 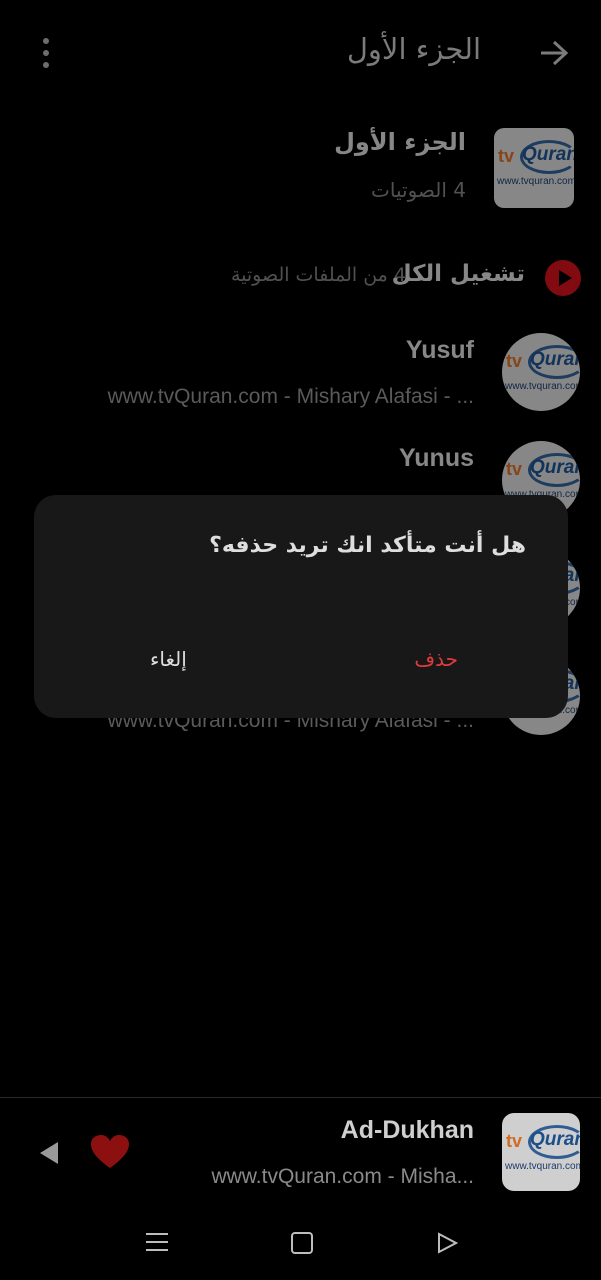 What do you see at coordinates (168, 659) in the screenshot?
I see `cancel-button: إلغاء` at bounding box center [168, 659].